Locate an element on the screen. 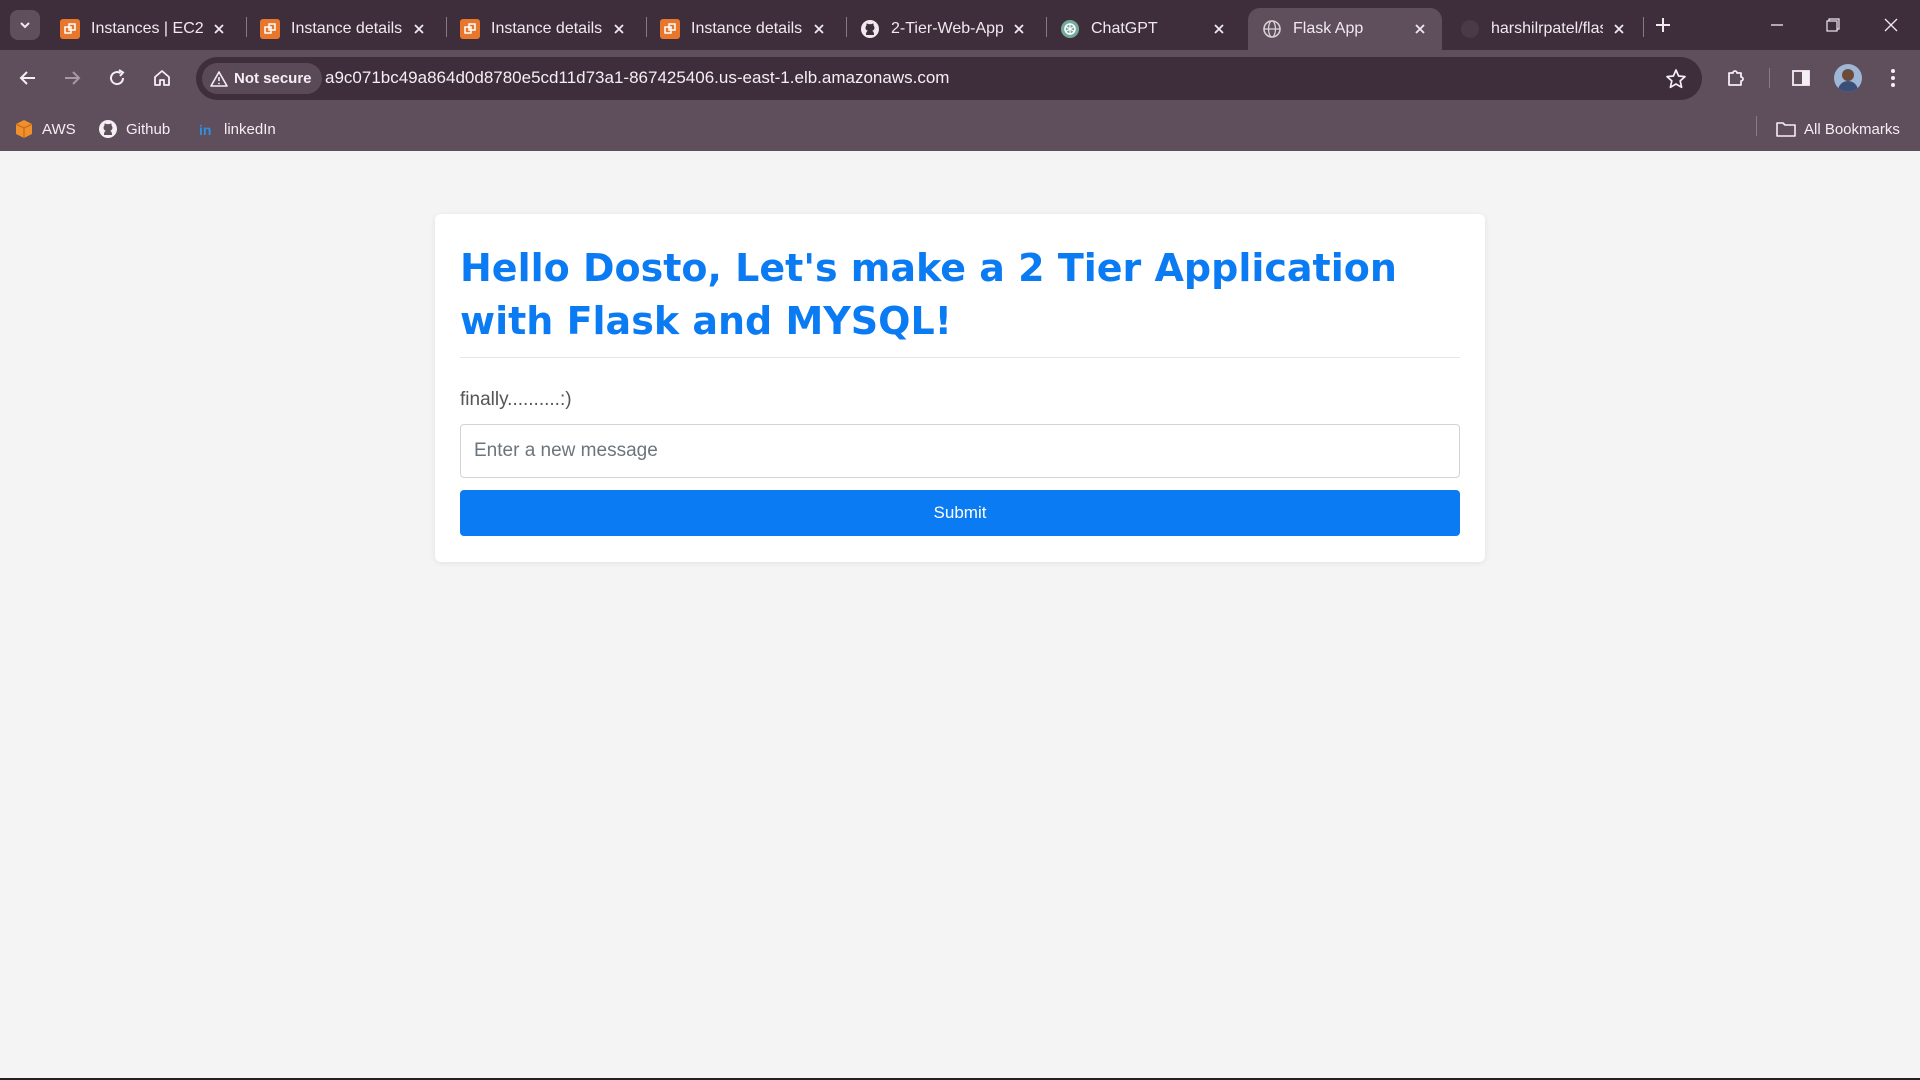 The width and height of the screenshot is (1920, 1080). back-button is located at coordinates (28, 78).